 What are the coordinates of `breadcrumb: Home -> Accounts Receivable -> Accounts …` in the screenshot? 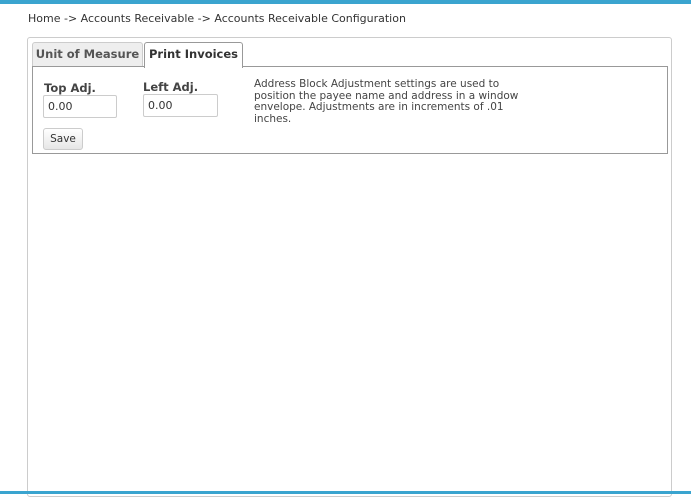 It's located at (217, 18).